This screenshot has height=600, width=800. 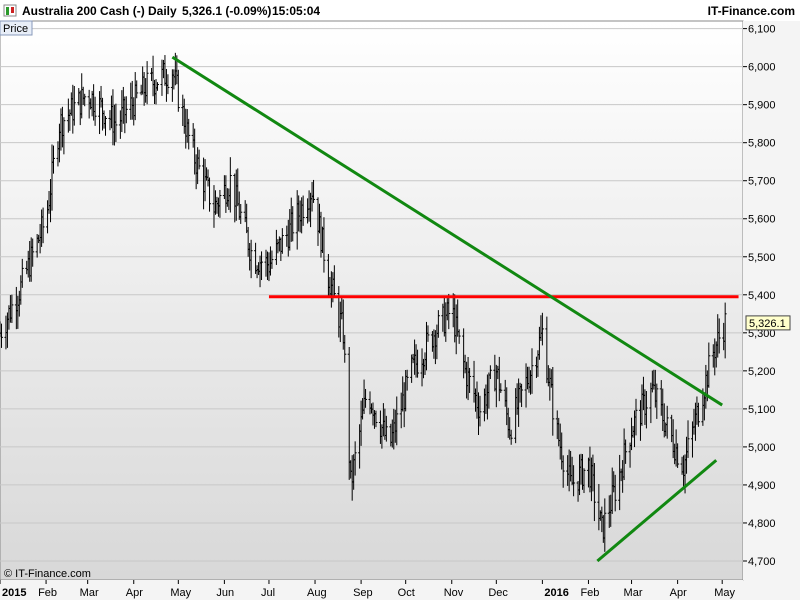 What do you see at coordinates (762, 410) in the screenshot?
I see `y-tick-label: 5,100` at bounding box center [762, 410].